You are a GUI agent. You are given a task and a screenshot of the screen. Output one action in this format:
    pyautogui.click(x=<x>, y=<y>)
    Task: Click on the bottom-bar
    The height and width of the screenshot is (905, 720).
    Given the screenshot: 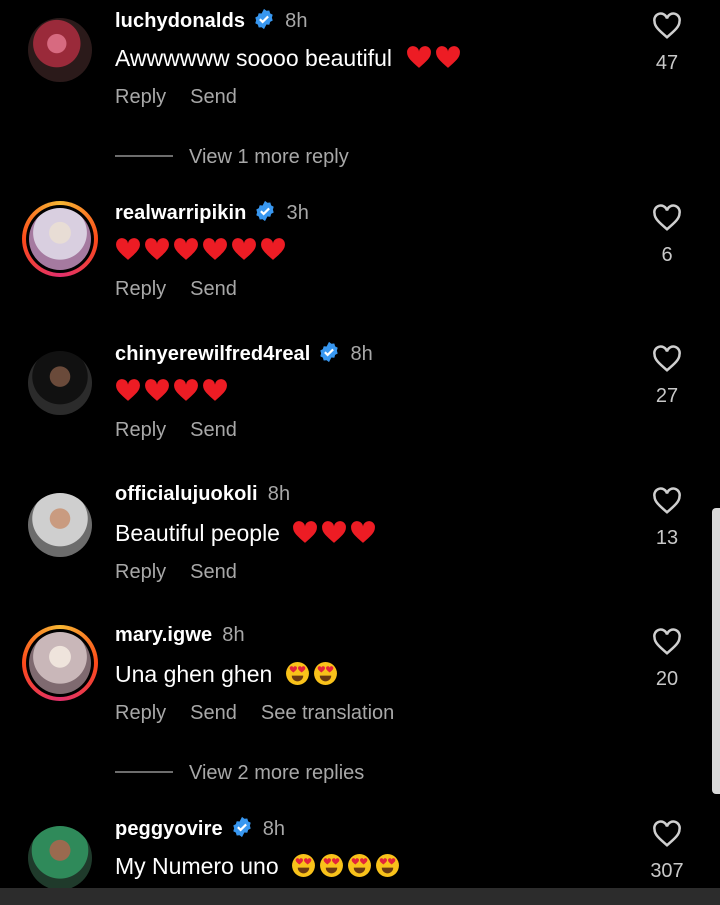 What is the action you would take?
    pyautogui.click(x=360, y=896)
    